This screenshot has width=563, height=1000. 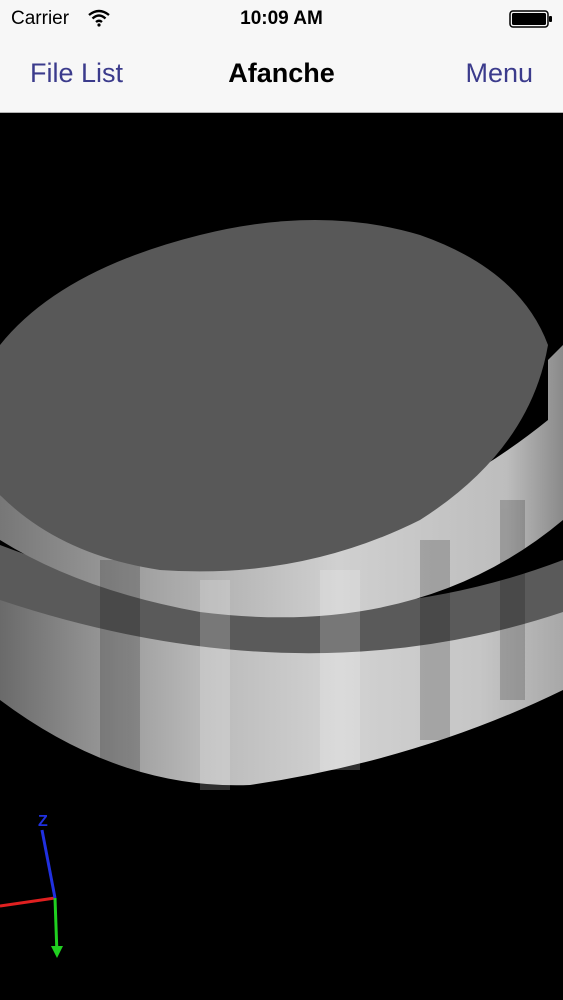 What do you see at coordinates (531, 19) in the screenshot?
I see `battery-icon` at bounding box center [531, 19].